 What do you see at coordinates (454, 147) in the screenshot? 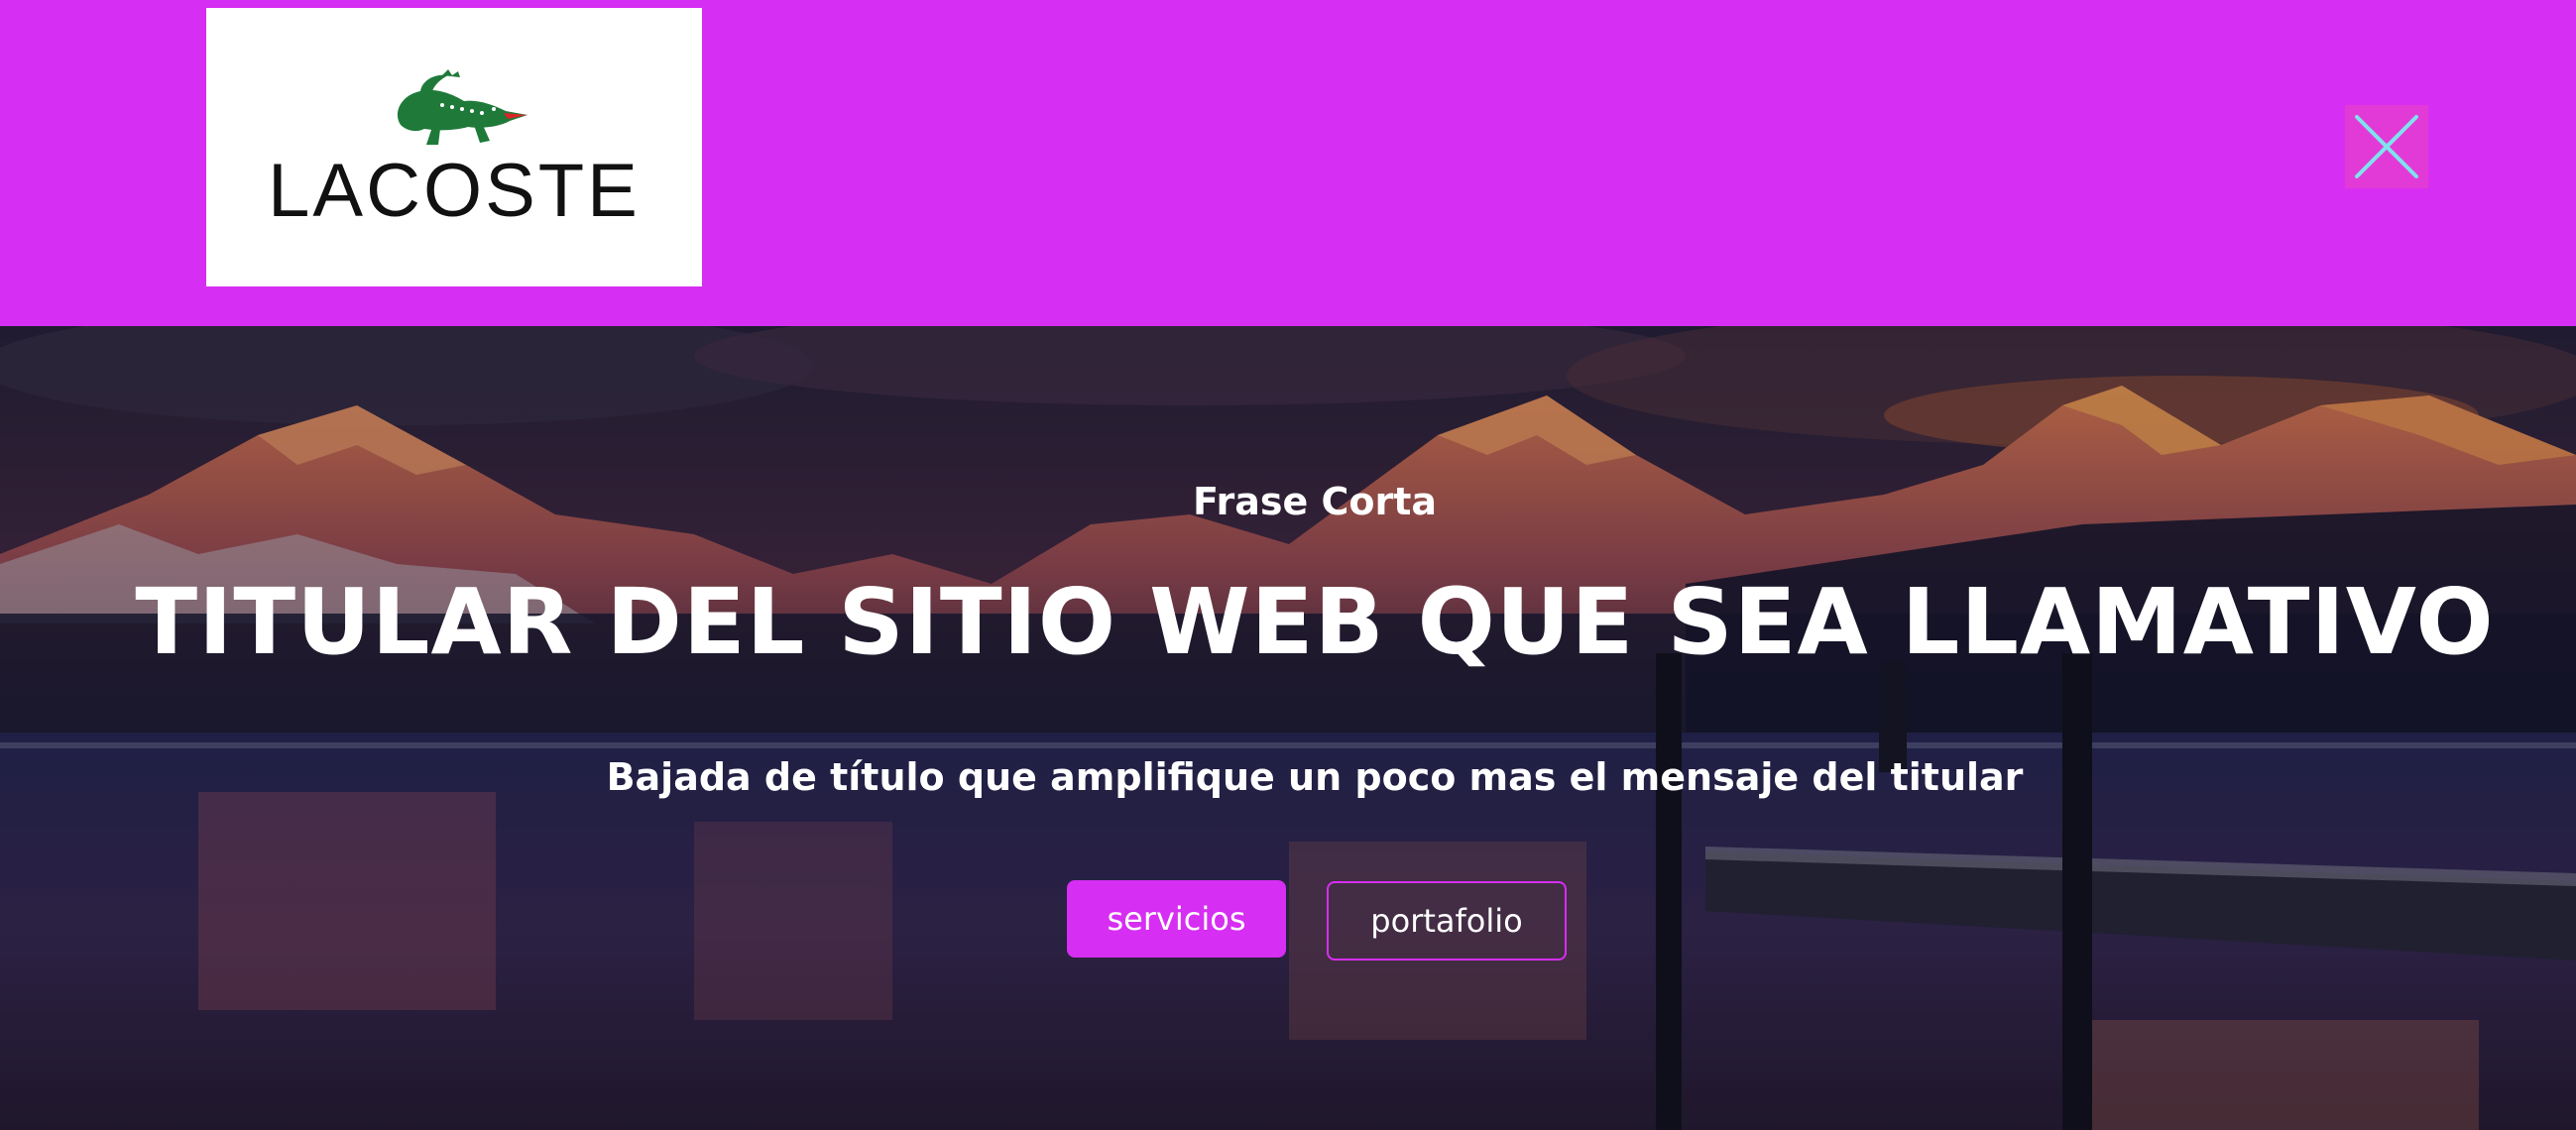
I see `brand-logo: LACOSTE` at bounding box center [454, 147].